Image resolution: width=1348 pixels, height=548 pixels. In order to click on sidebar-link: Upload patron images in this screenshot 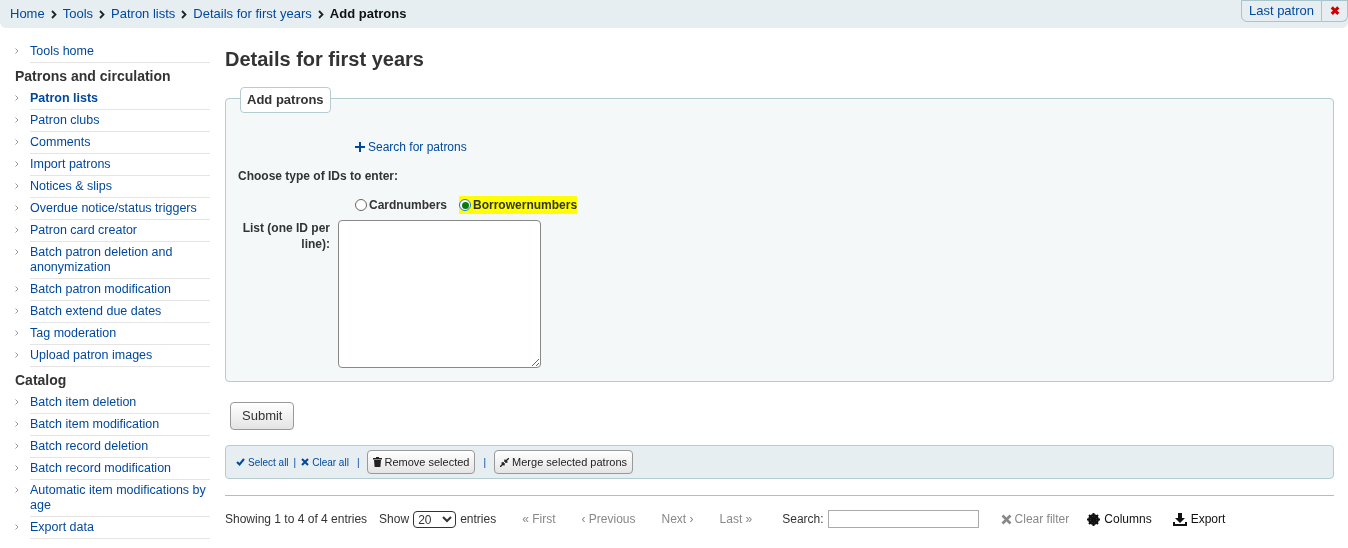, I will do `click(120, 356)`.